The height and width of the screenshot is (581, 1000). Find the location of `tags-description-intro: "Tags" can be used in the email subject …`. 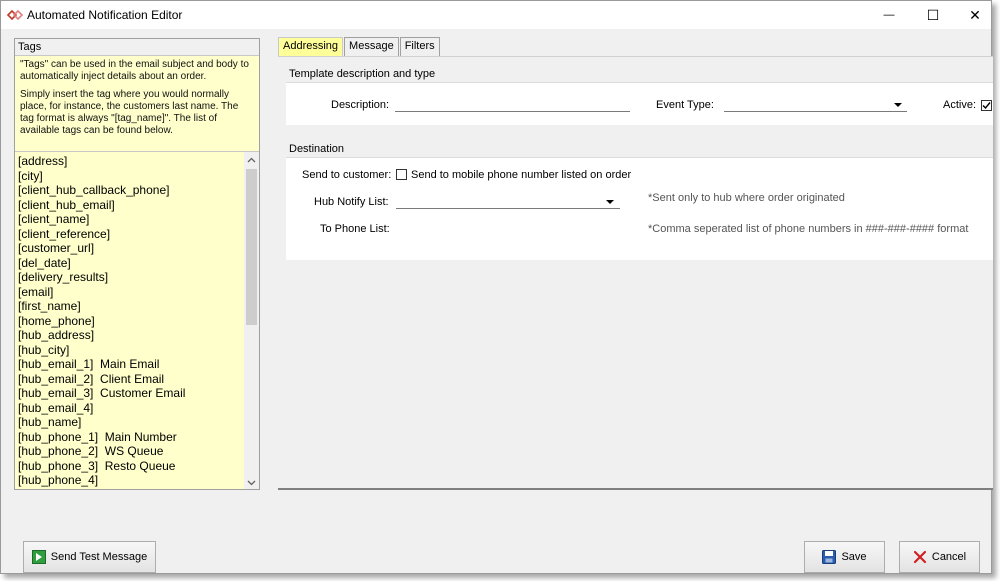

tags-description-intro: "Tags" can be used in the email subject … is located at coordinates (134, 70).